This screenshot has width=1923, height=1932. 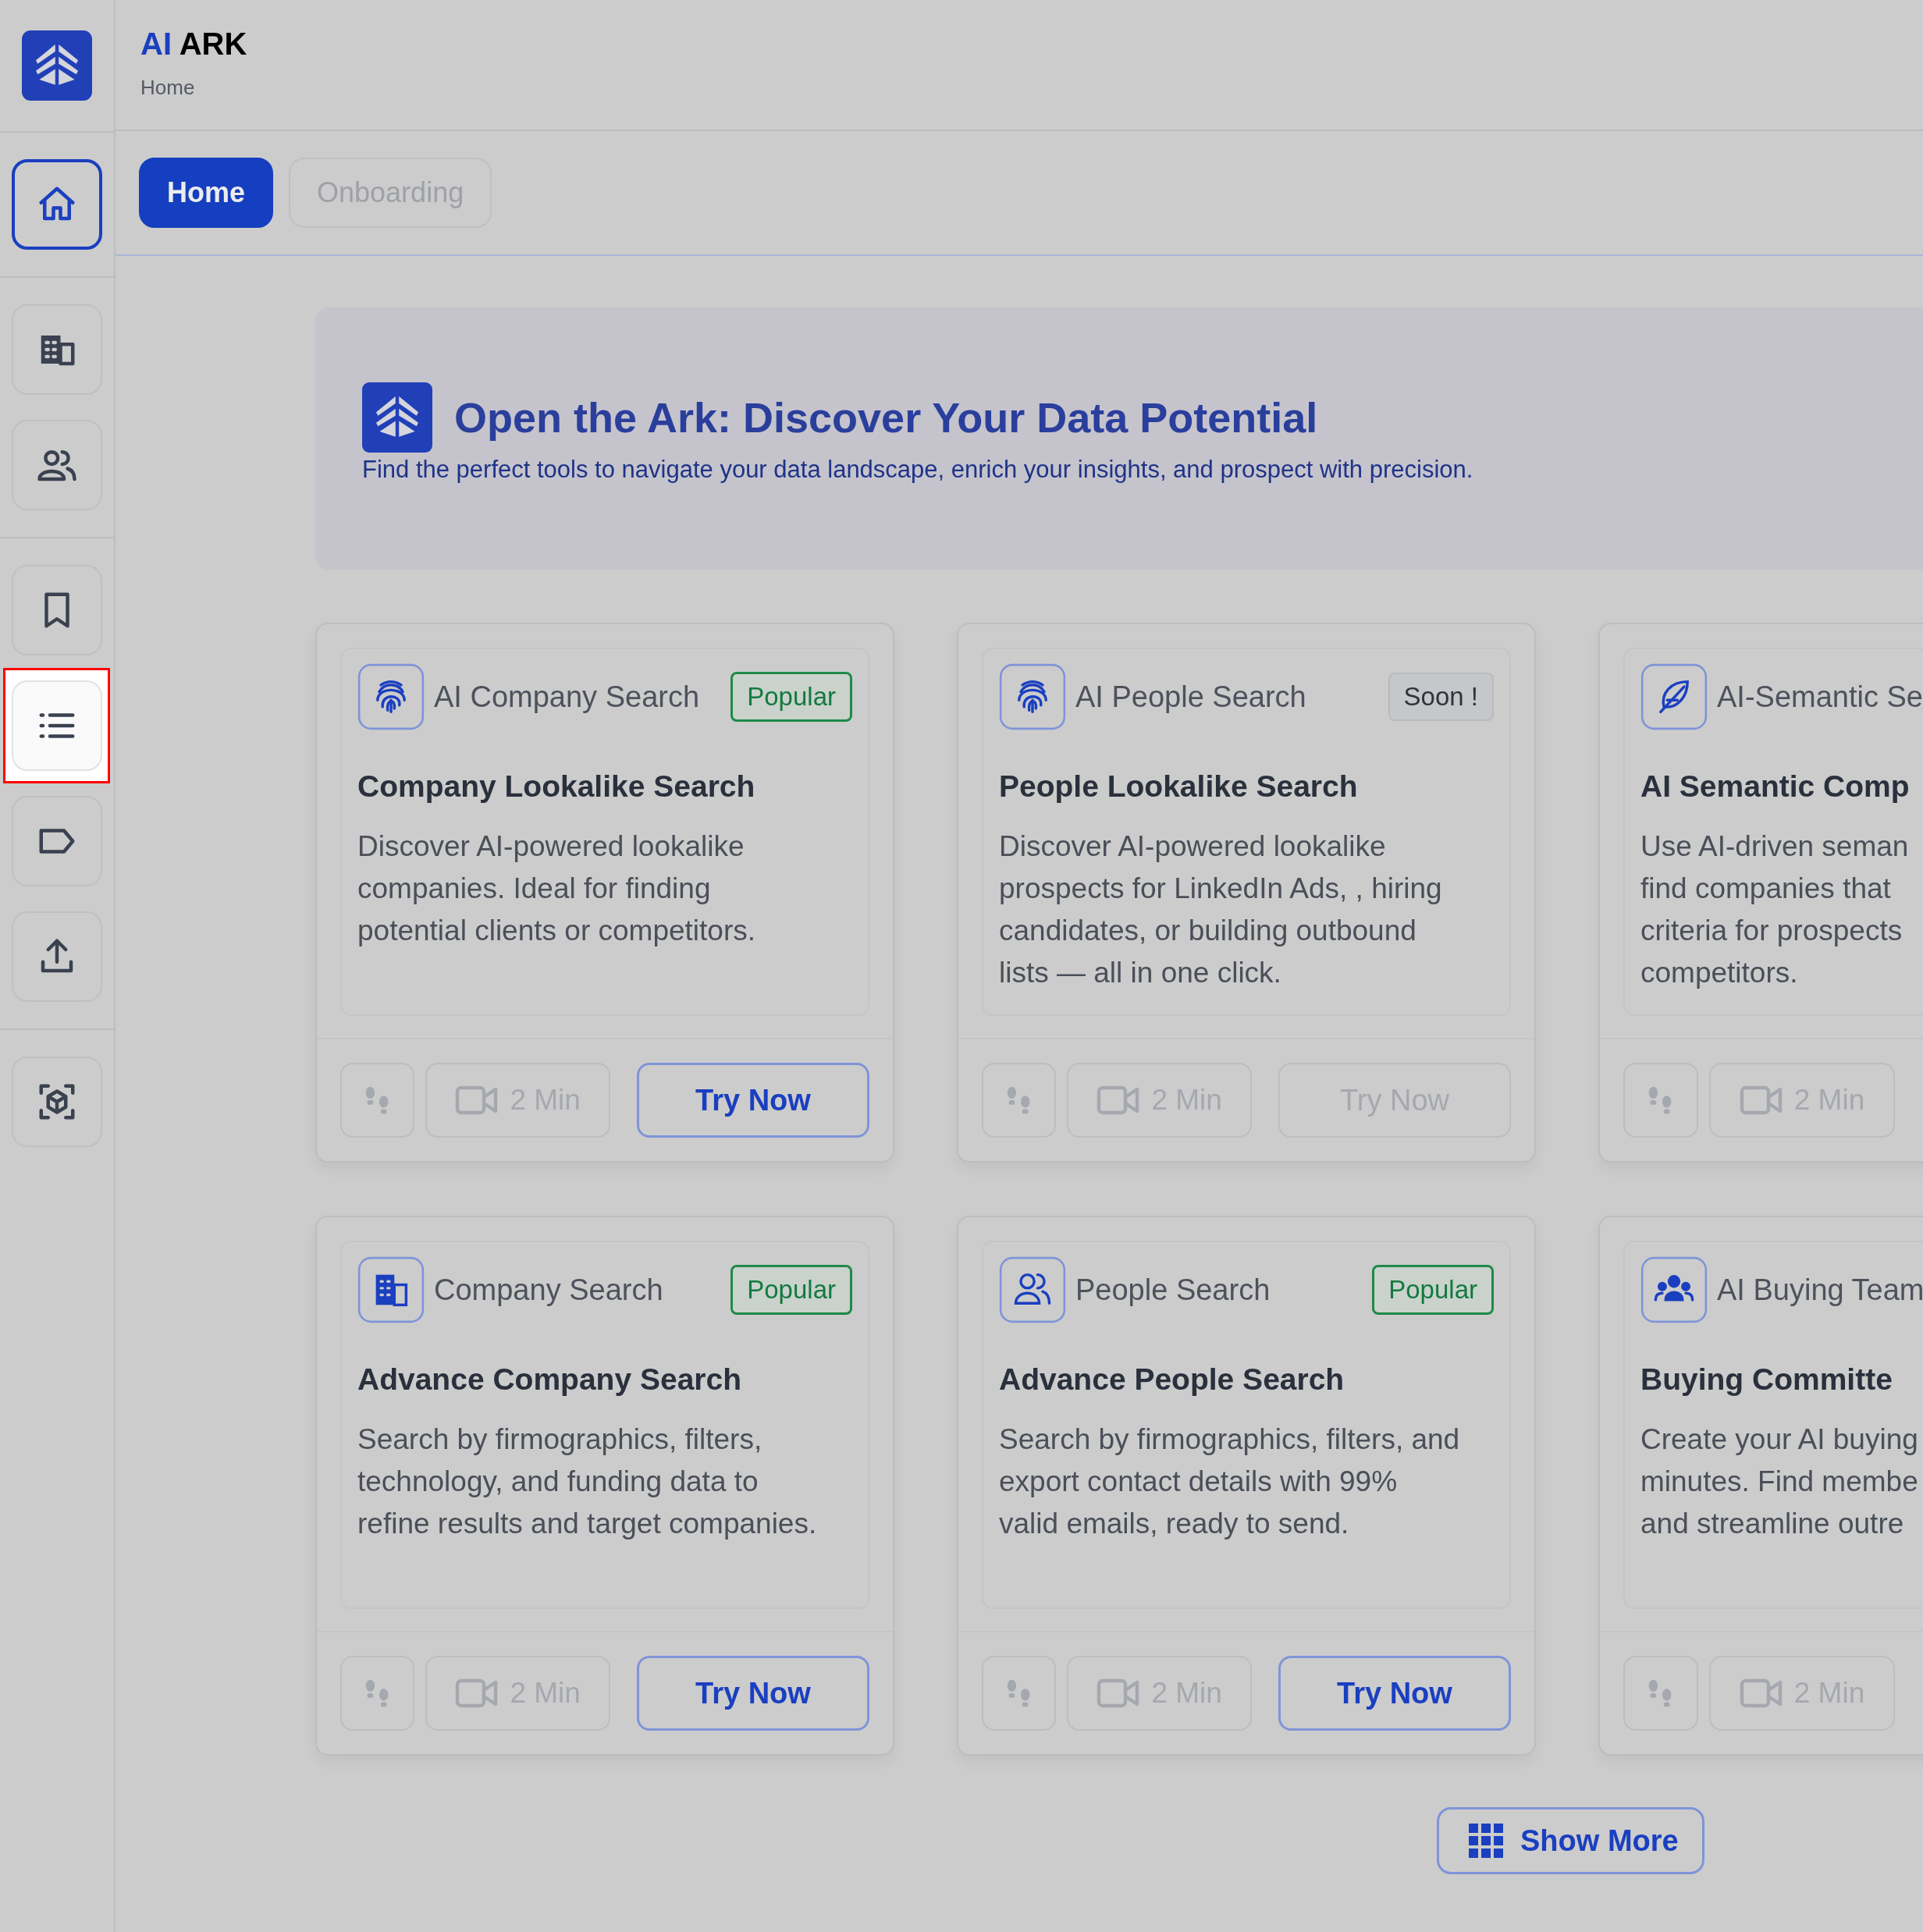 I want to click on grid-icon, so click(x=1486, y=1841).